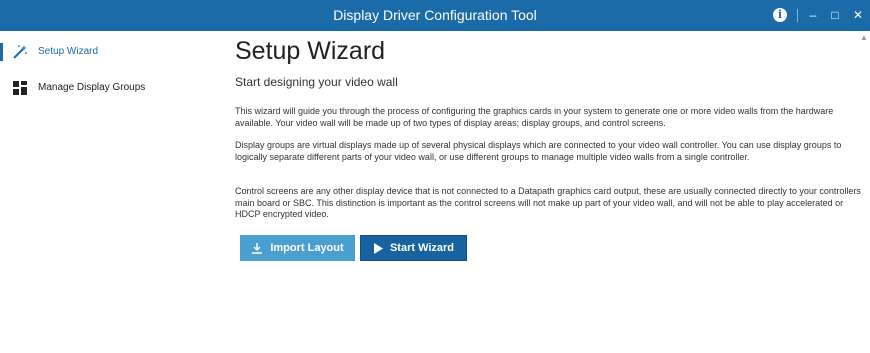 The width and height of the screenshot is (870, 353). Describe the element at coordinates (864, 37) in the screenshot. I see `scroll-up-arrow-icon: ▲` at that location.